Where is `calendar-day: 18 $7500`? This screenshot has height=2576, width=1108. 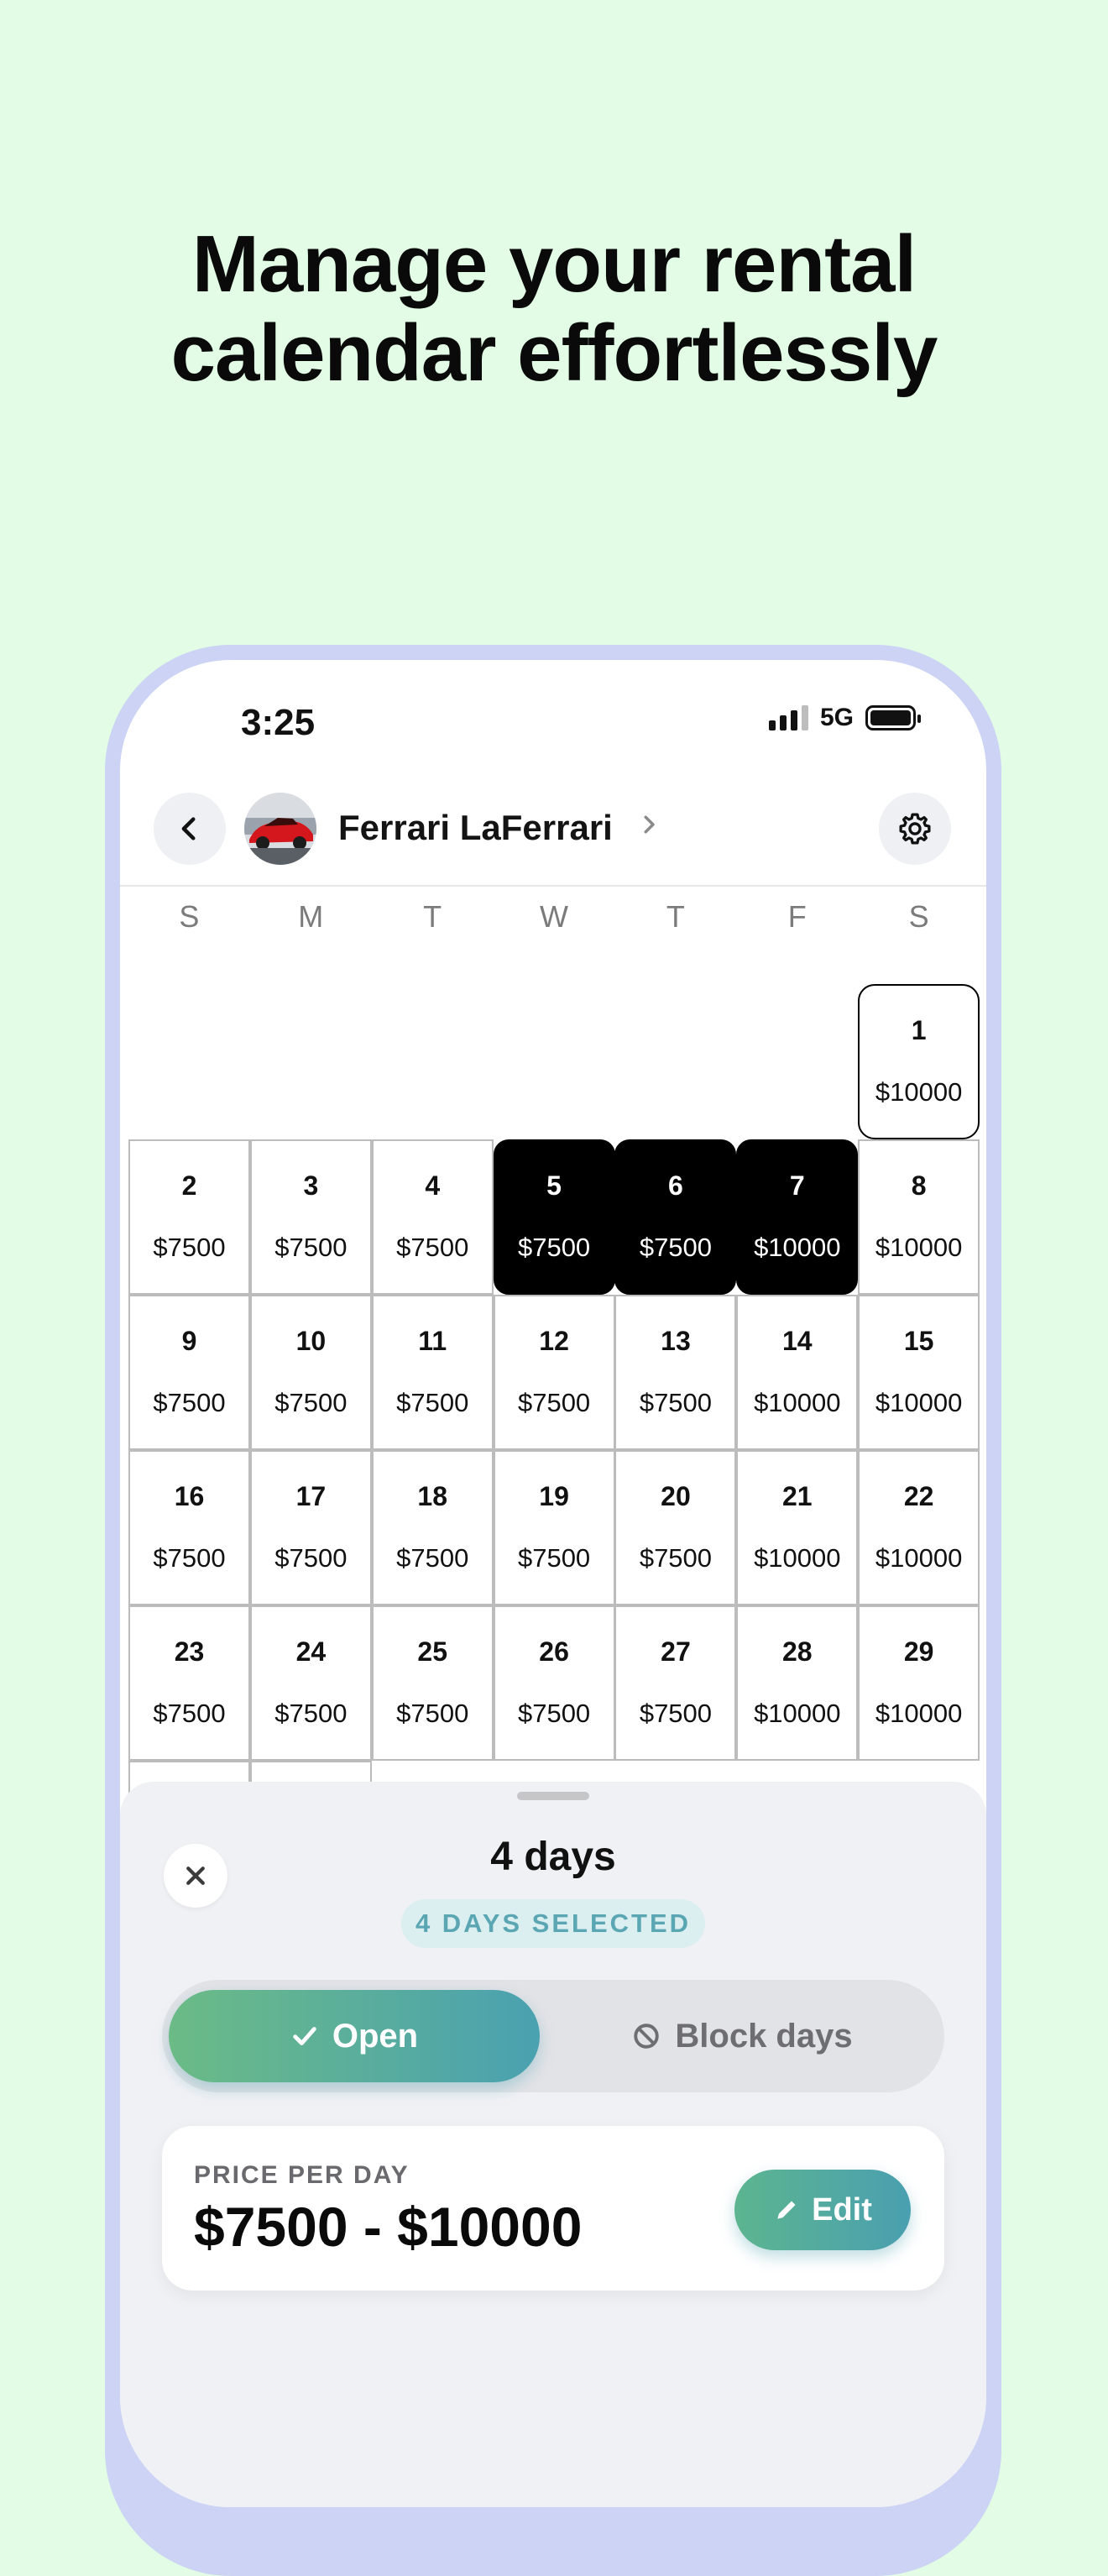
calendar-day: 18 $7500 is located at coordinates (432, 1528).